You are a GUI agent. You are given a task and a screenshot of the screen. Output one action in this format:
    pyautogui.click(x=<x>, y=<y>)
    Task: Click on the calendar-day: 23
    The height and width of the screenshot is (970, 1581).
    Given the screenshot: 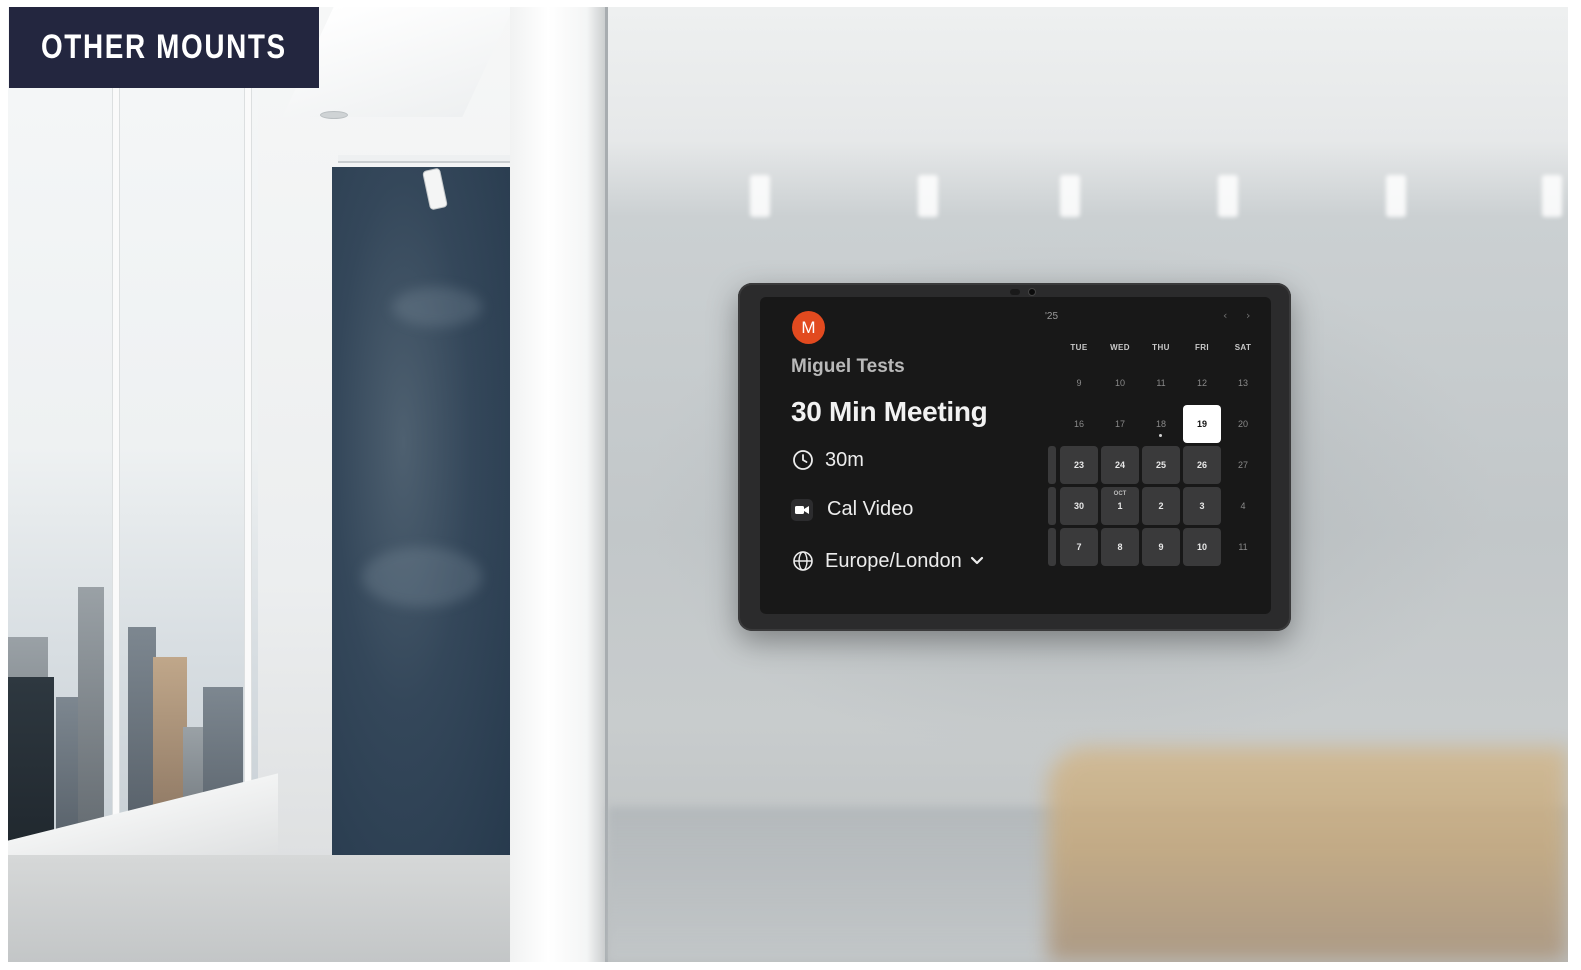 What is the action you would take?
    pyautogui.click(x=1079, y=465)
    